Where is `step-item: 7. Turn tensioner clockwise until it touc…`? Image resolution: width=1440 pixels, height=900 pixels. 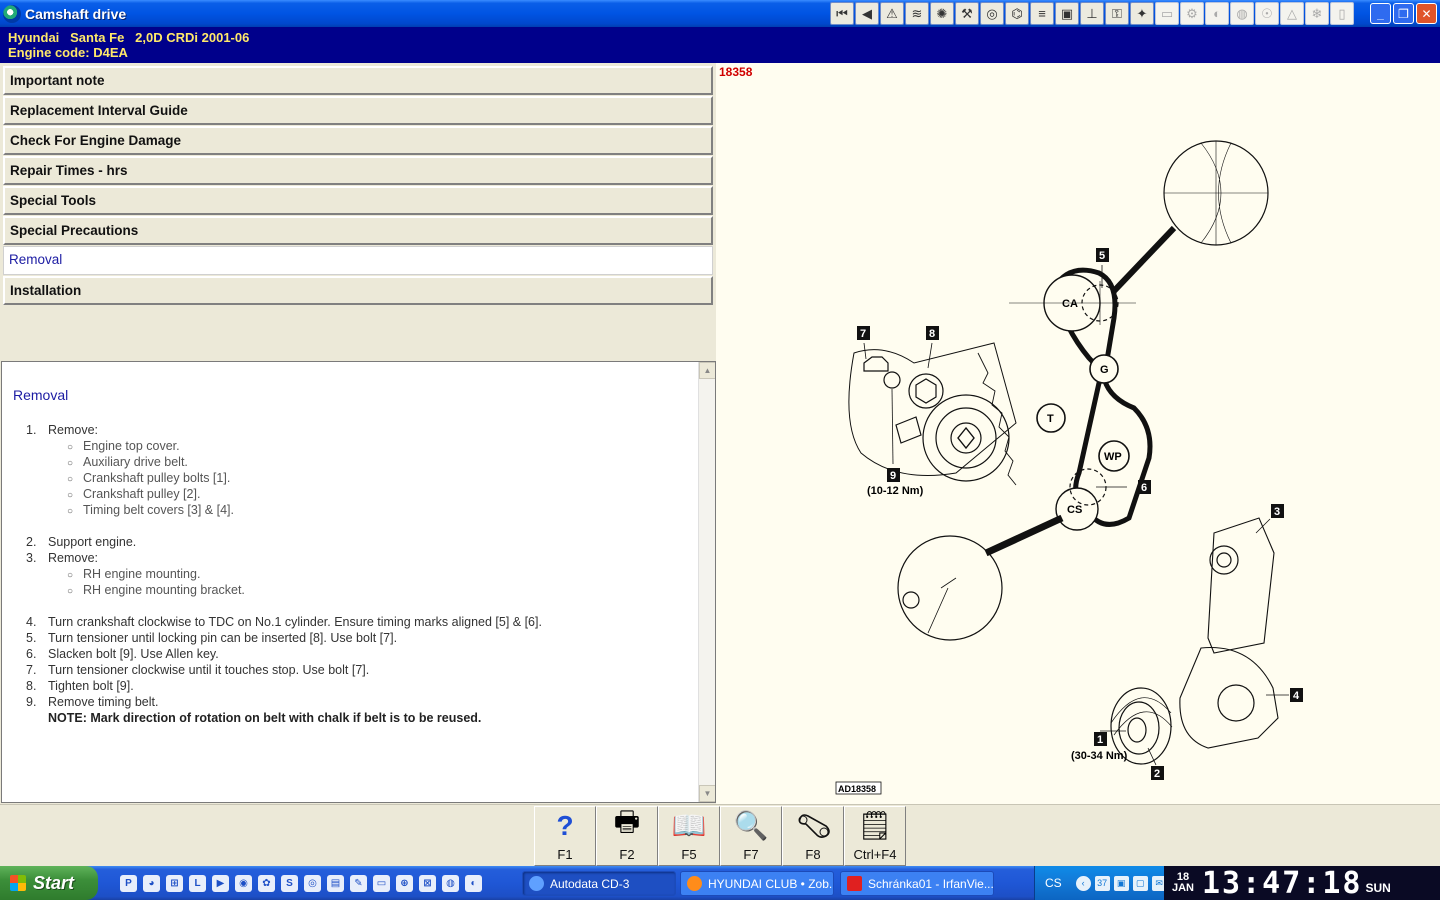
step-item: 7. Turn tensioner clockwise until it touc… is located at coordinates (198, 670).